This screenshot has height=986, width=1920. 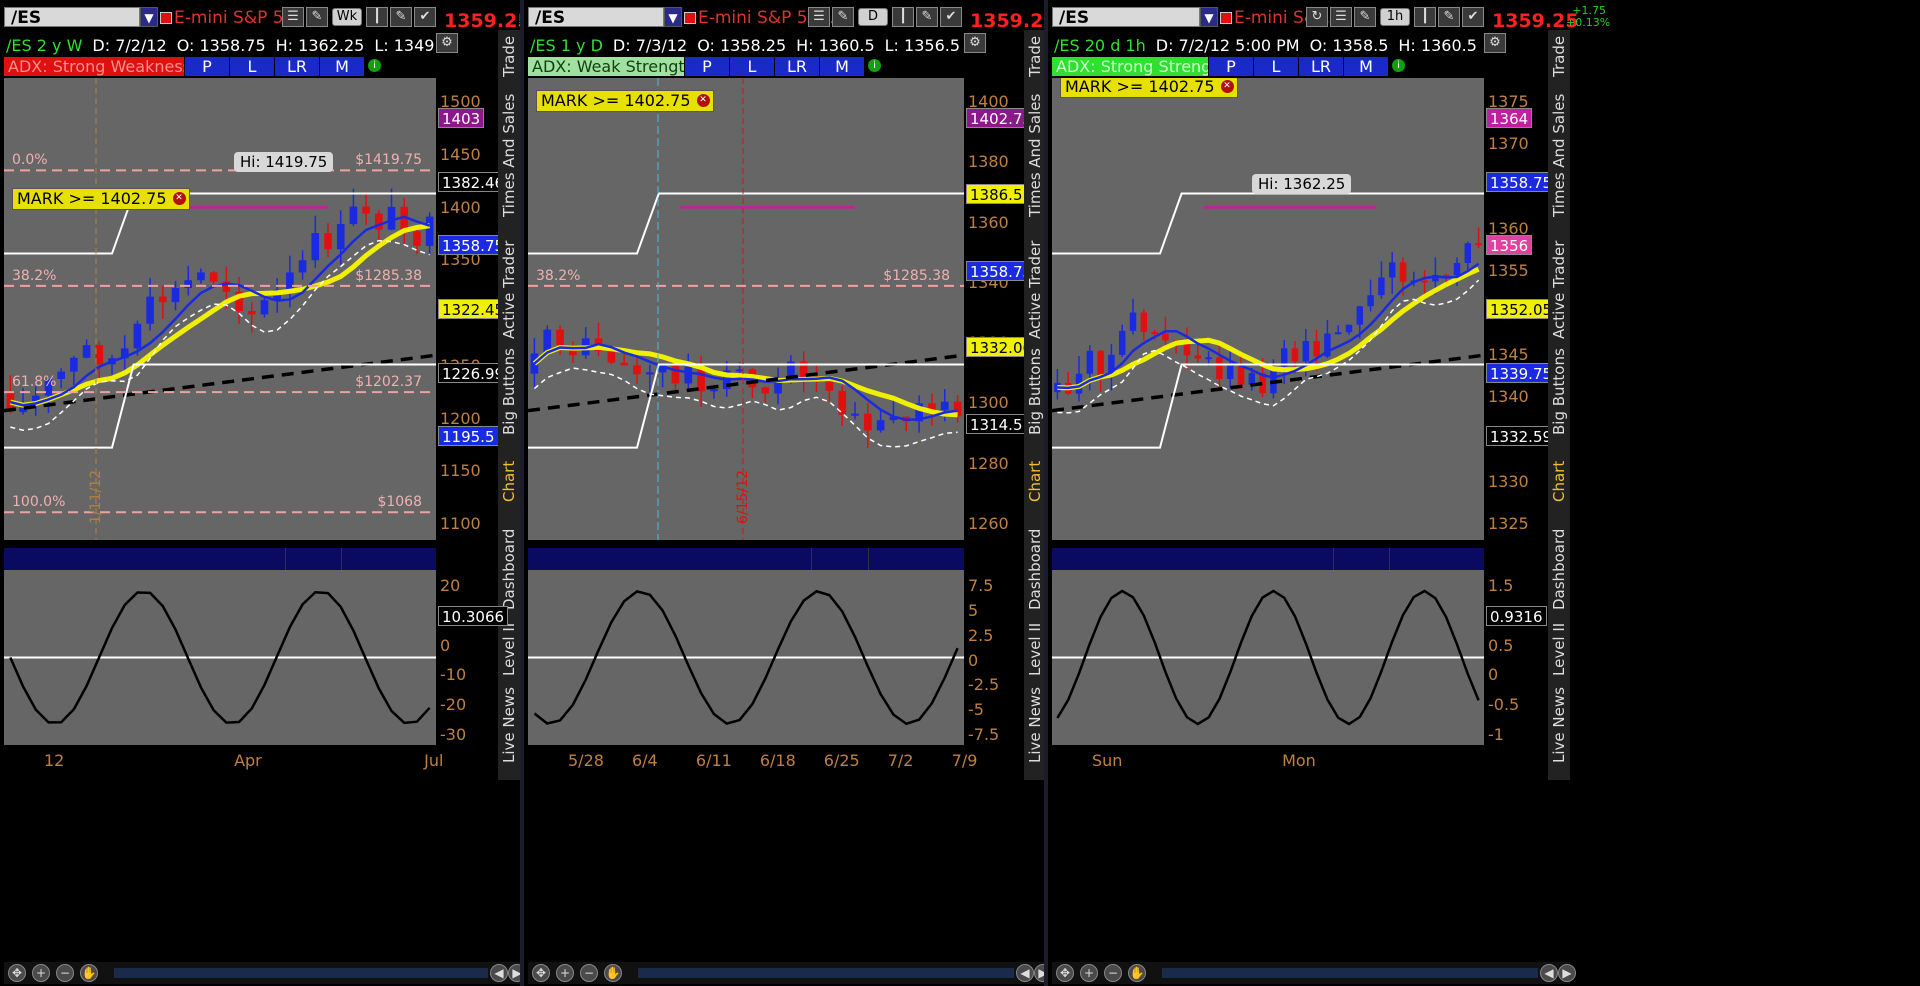 I want to click on price-plot: MARK >= 1402.75 ✕ Hi: 1362.25, so click(x=1268, y=309).